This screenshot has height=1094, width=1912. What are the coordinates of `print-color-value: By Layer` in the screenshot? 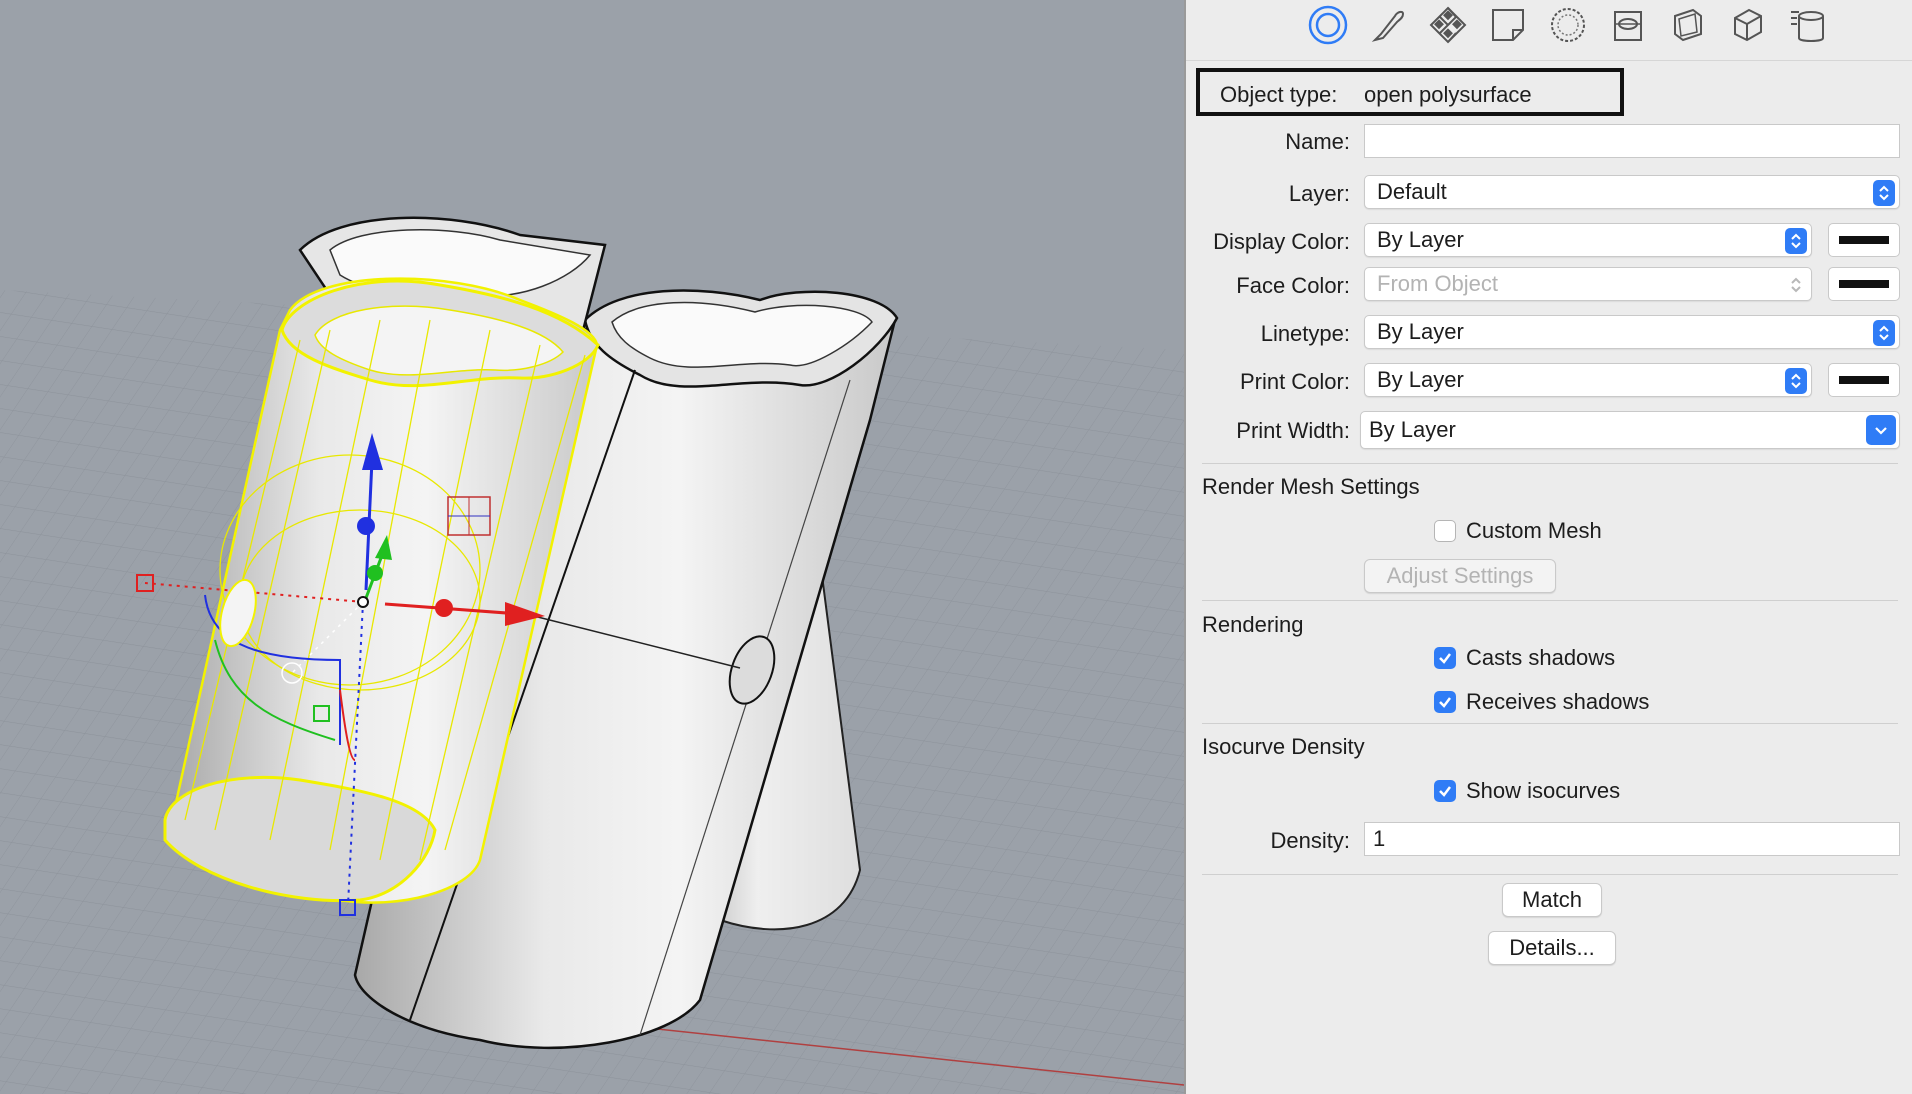 It's located at (1420, 379).